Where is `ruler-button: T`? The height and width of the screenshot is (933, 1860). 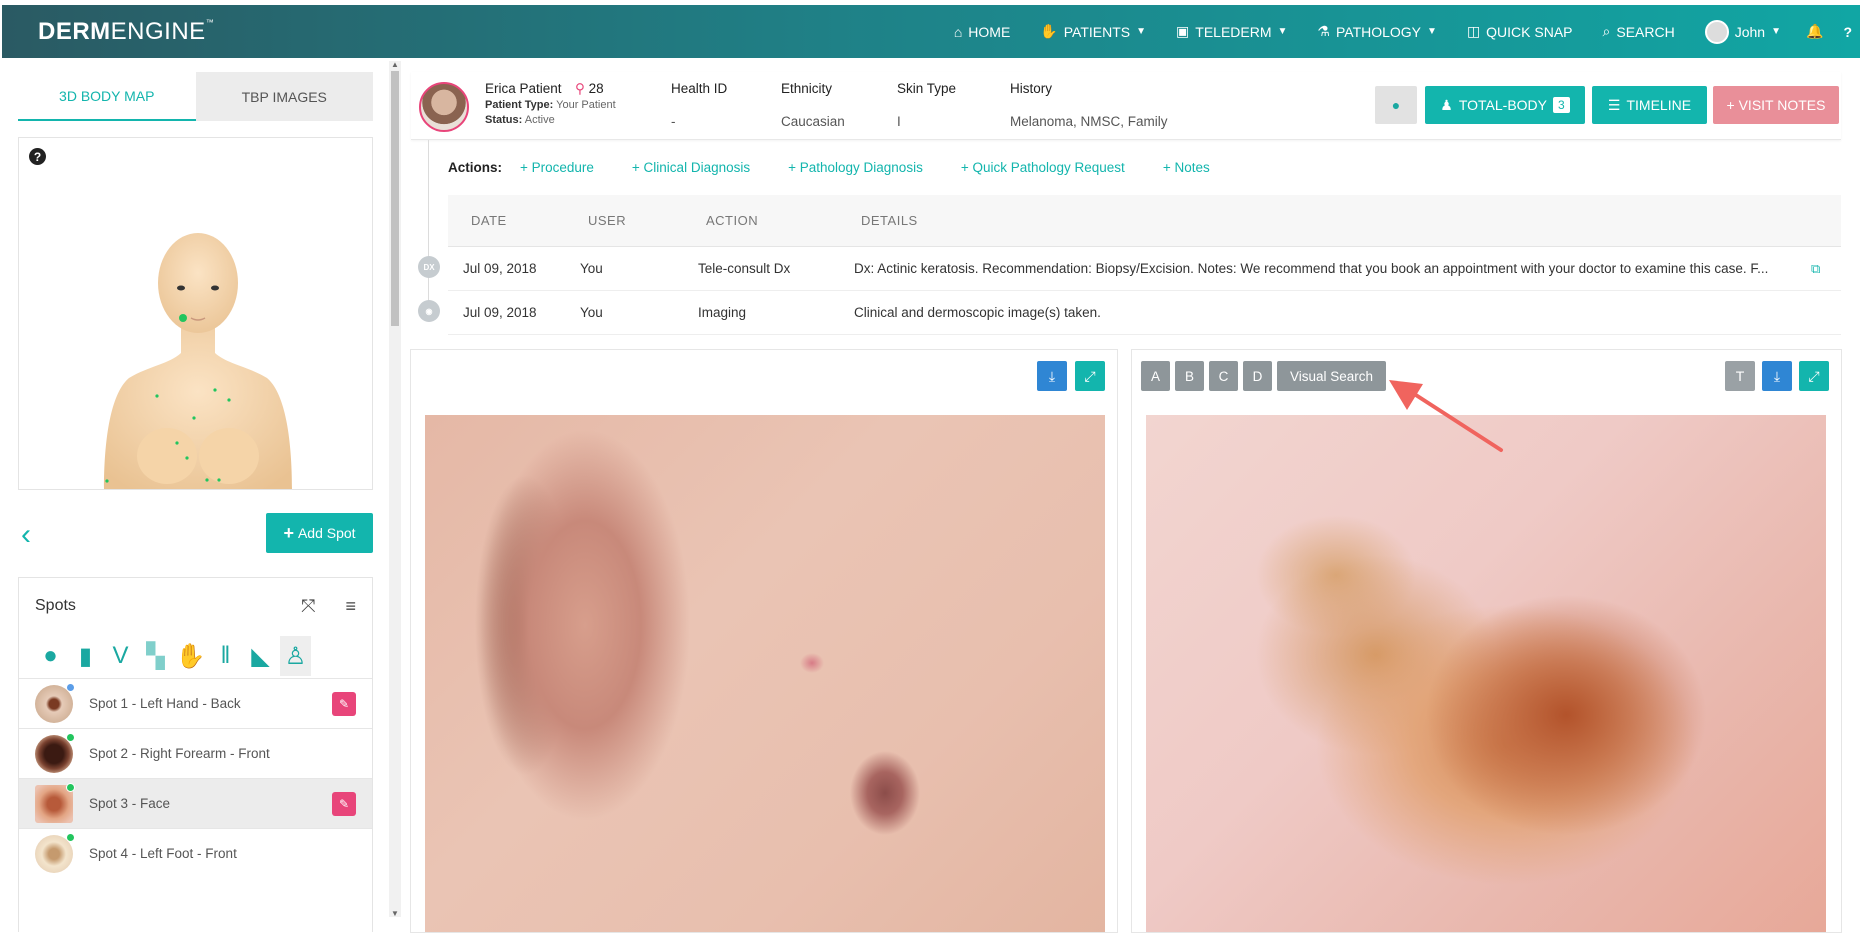 ruler-button: T is located at coordinates (1740, 376).